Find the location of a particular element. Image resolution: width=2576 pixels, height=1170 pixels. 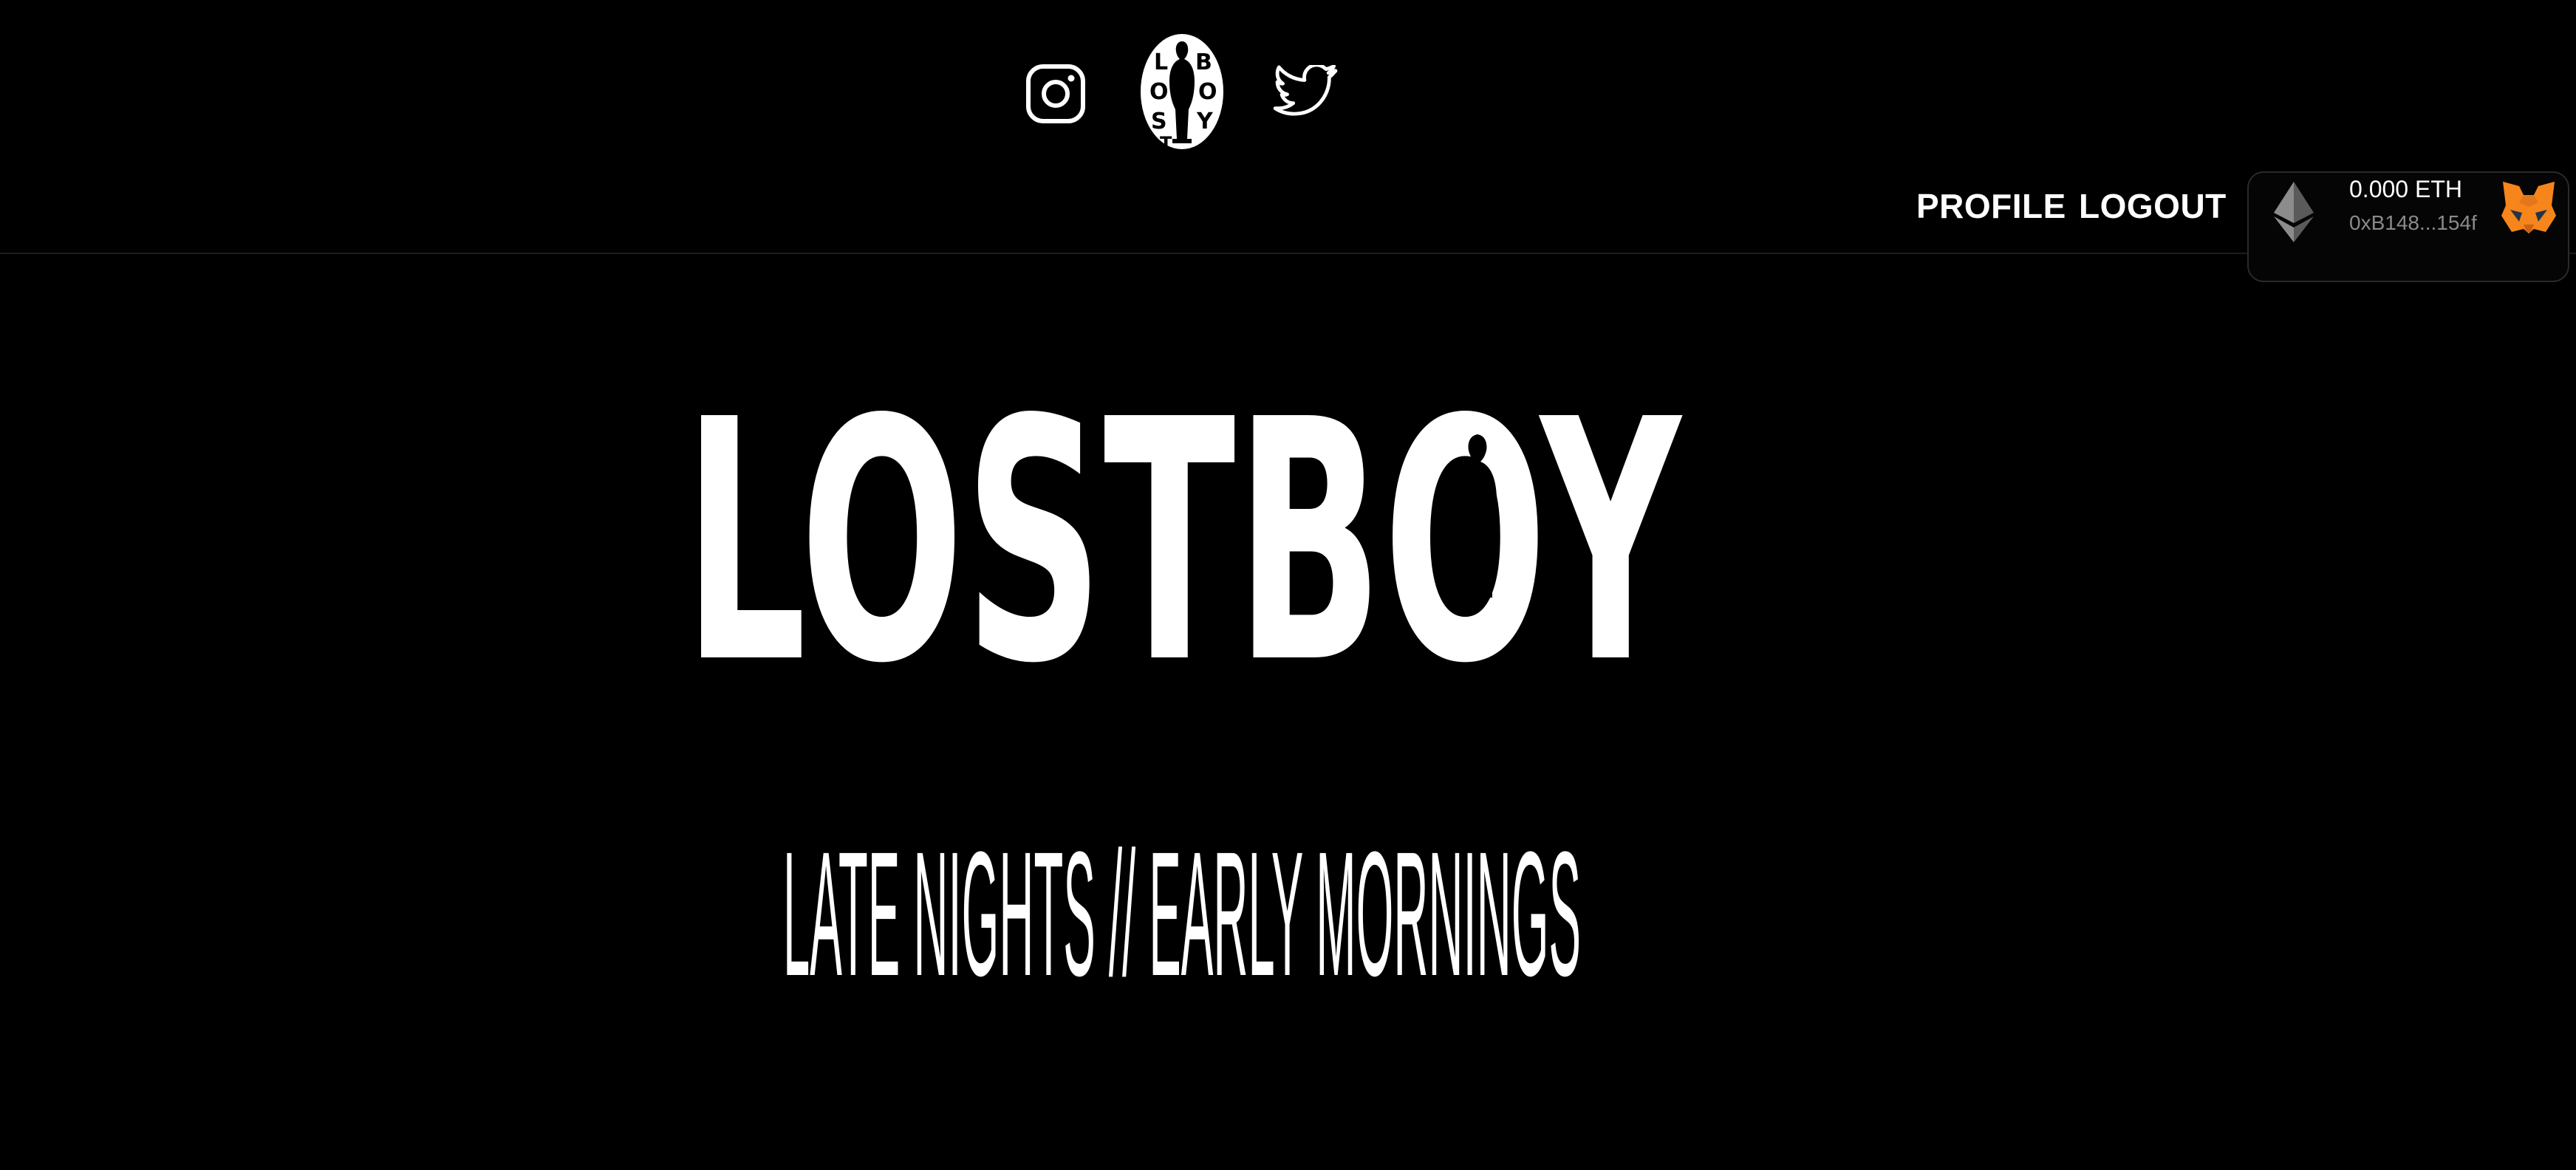

tagline: LATE NIGHTS // EARLY MORNINGS is located at coordinates (1182, 908).